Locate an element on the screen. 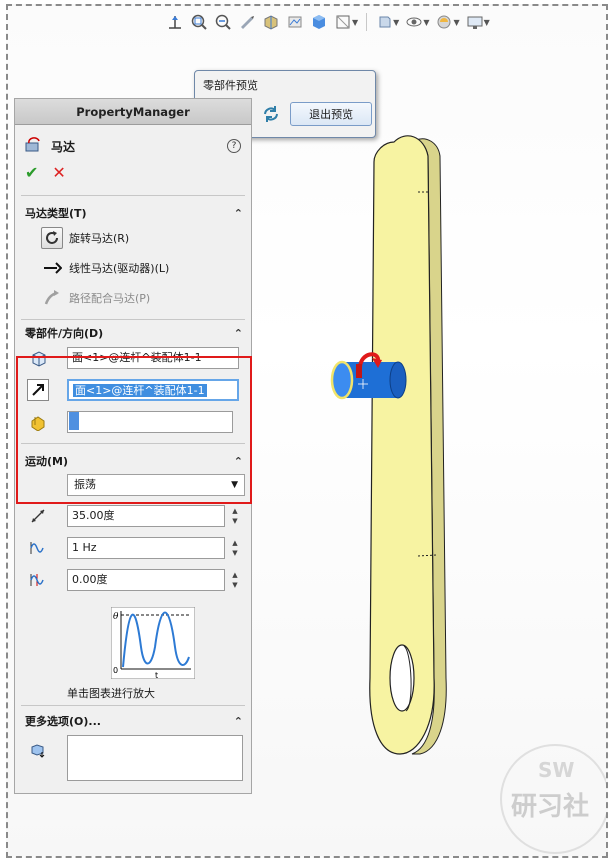  amplitude-spinner: ▲ ▼ is located at coordinates (235, 516).